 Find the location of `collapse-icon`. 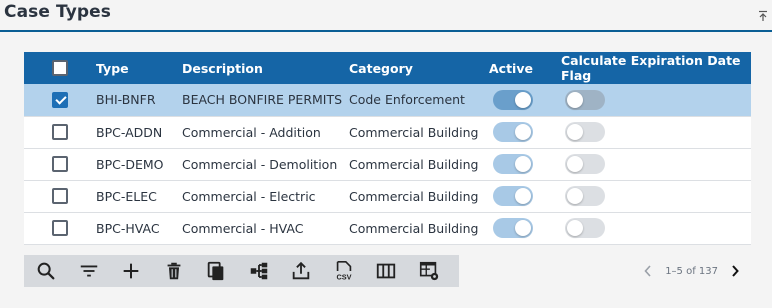

collapse-icon is located at coordinates (763, 16).